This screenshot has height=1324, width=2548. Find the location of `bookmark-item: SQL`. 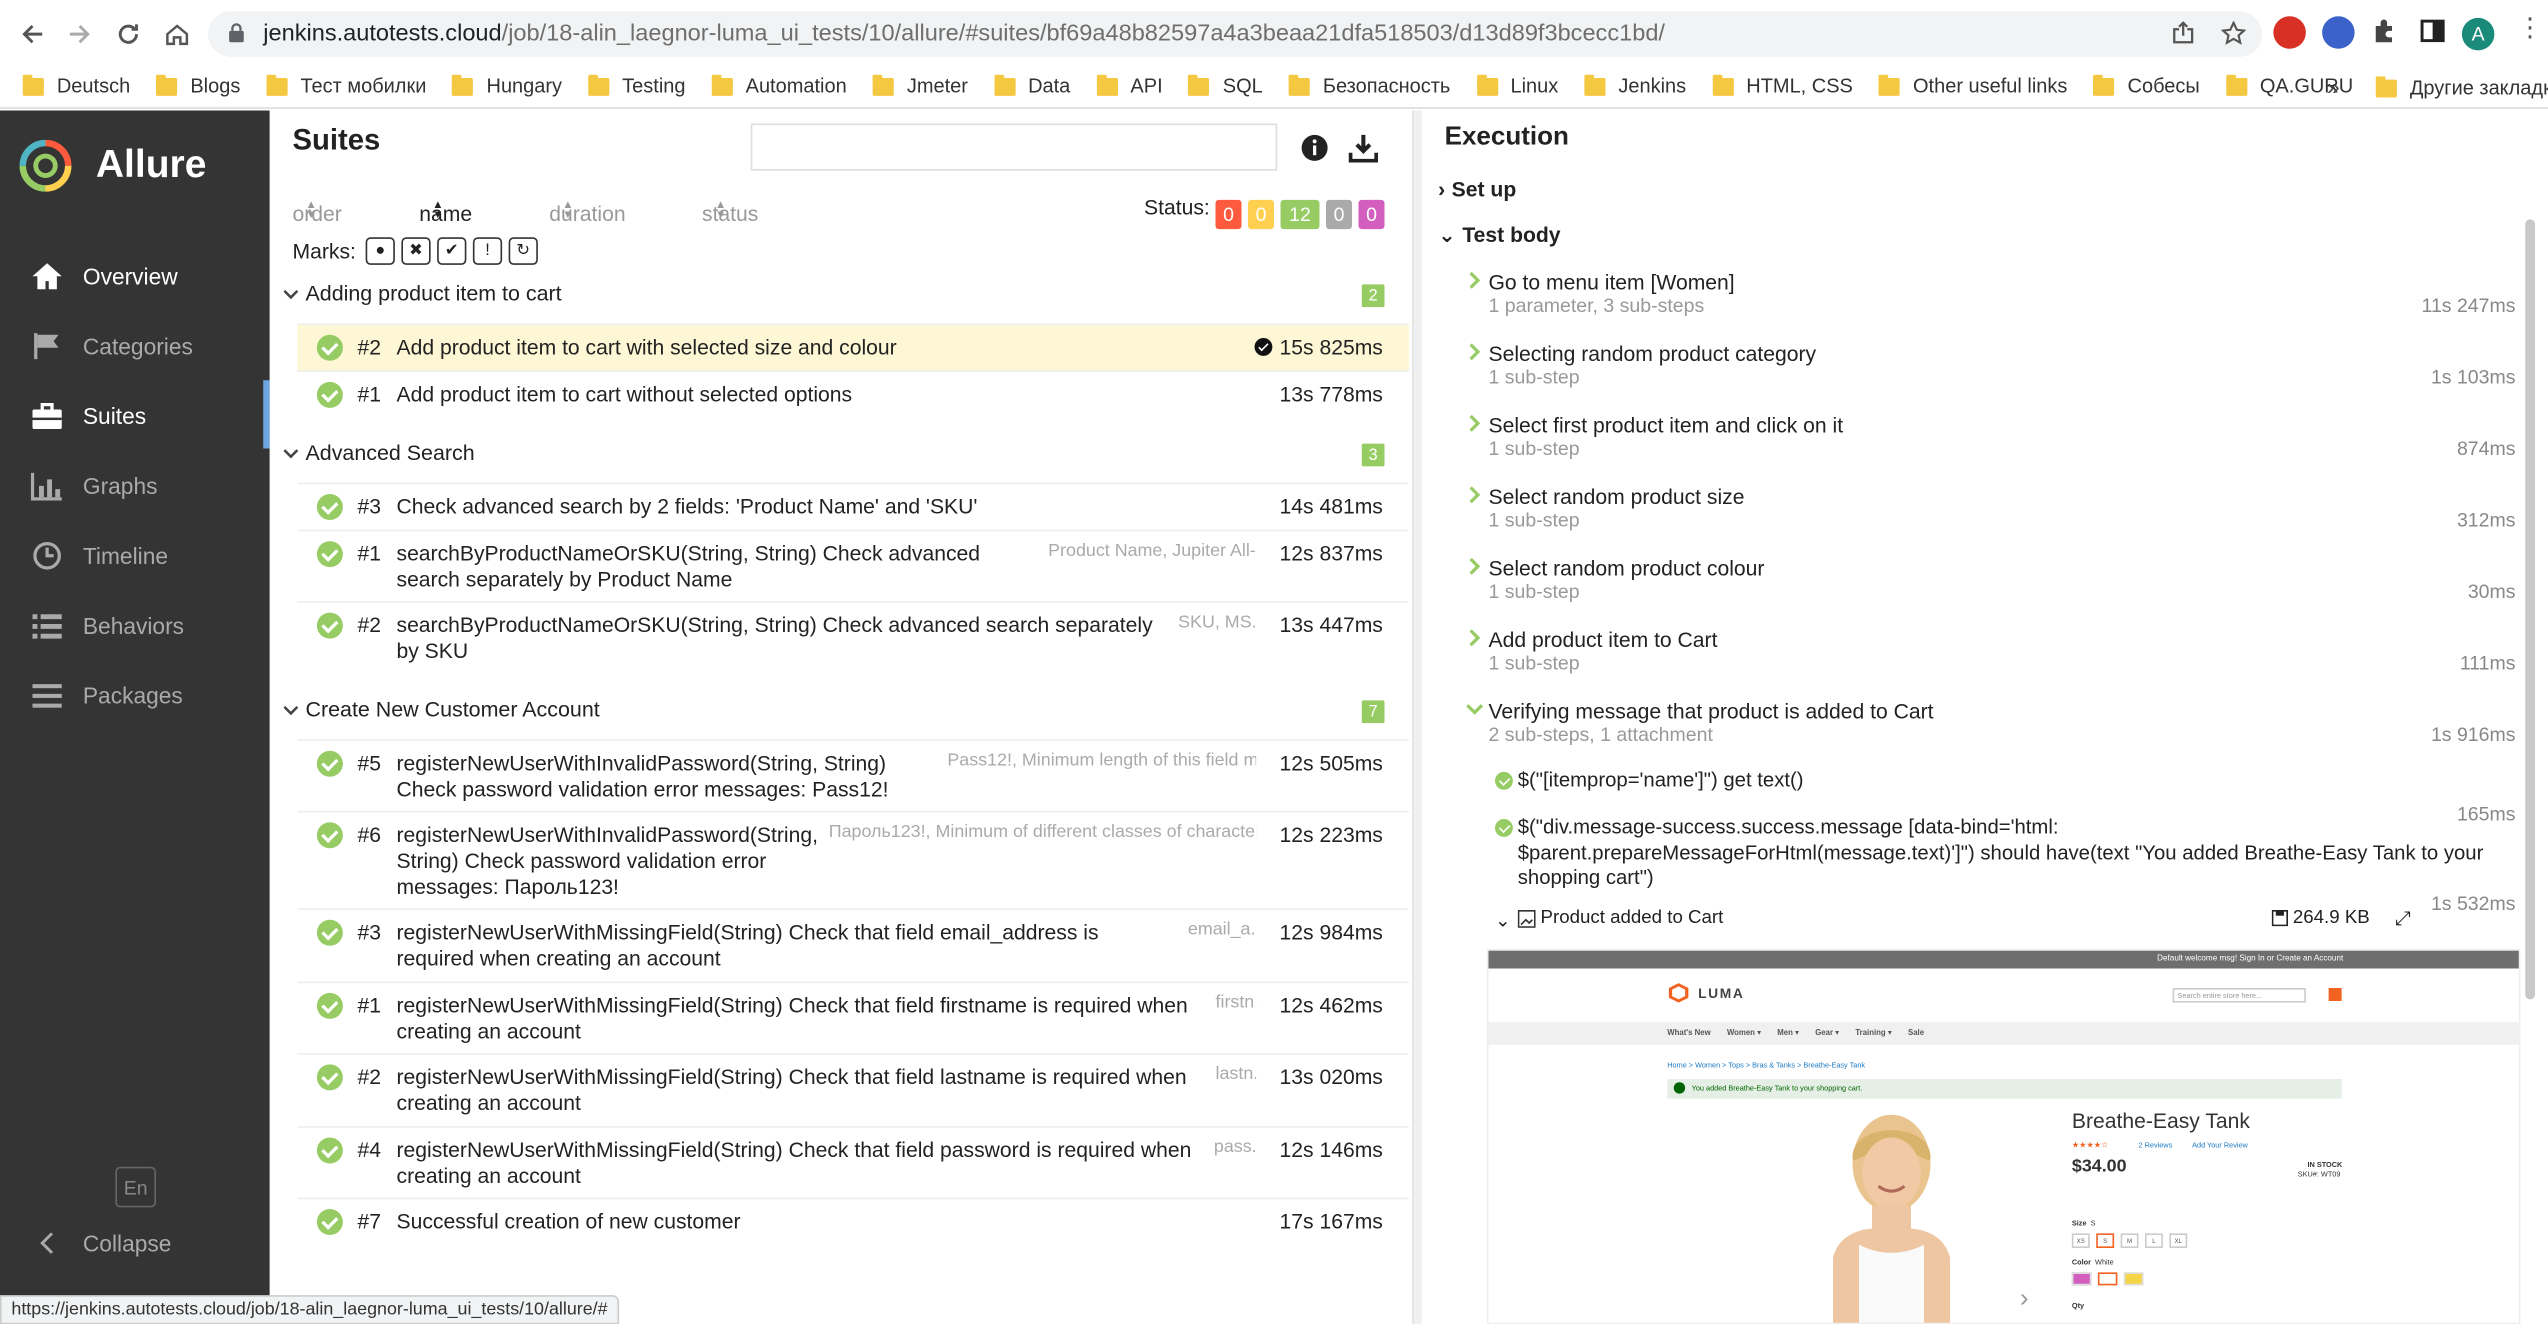

bookmark-item: SQL is located at coordinates (1230, 85).